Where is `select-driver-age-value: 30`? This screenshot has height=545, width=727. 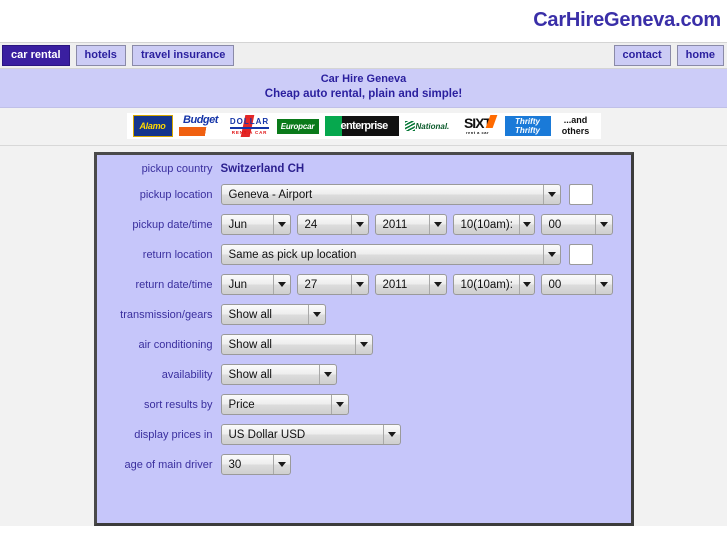
select-driver-age-value: 30 is located at coordinates (235, 464).